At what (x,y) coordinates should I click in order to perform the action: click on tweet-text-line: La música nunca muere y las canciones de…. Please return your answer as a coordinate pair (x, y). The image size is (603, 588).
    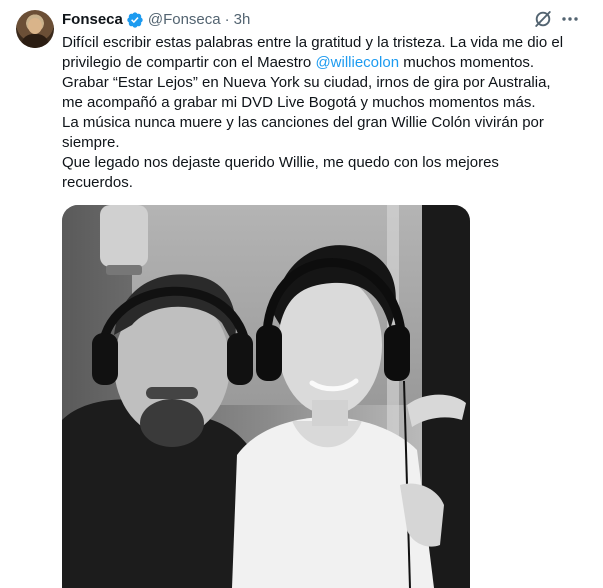
    Looking at the image, I should click on (303, 122).